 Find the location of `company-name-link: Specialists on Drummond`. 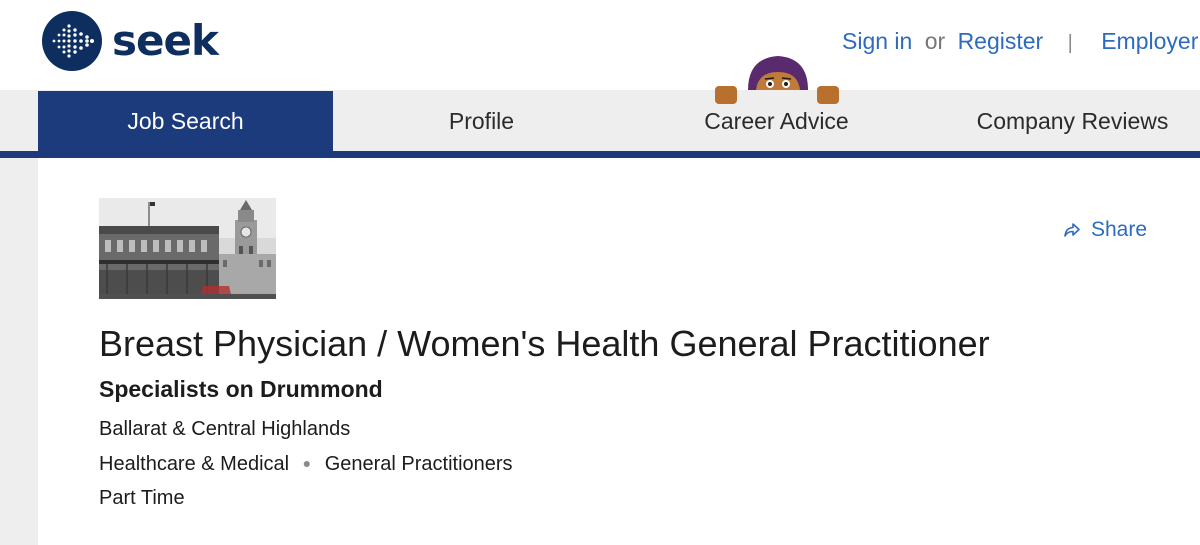

company-name-link: Specialists on Drummond is located at coordinates (241, 389).